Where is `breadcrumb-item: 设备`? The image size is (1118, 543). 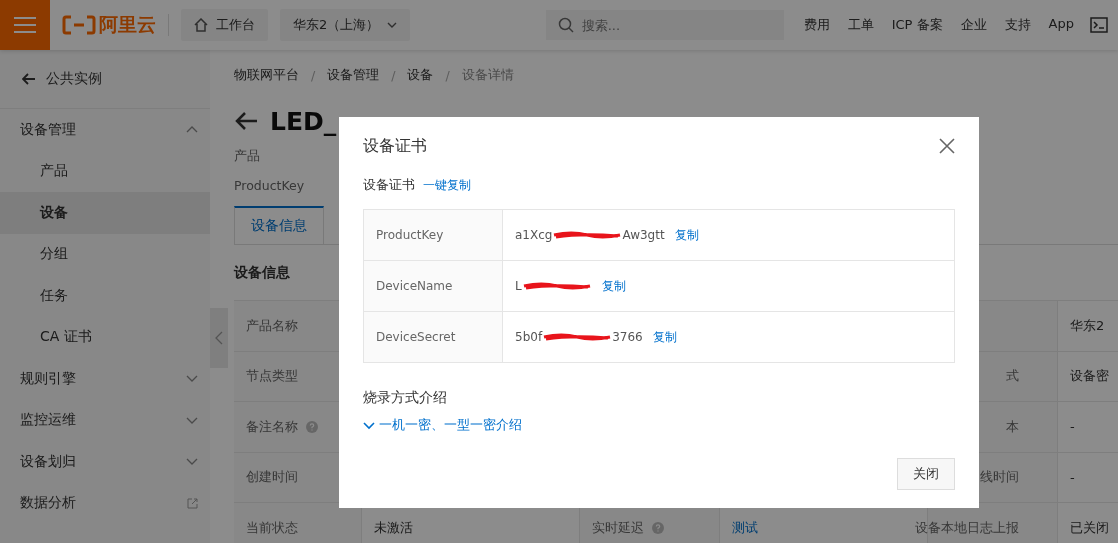 breadcrumb-item: 设备 is located at coordinates (420, 75).